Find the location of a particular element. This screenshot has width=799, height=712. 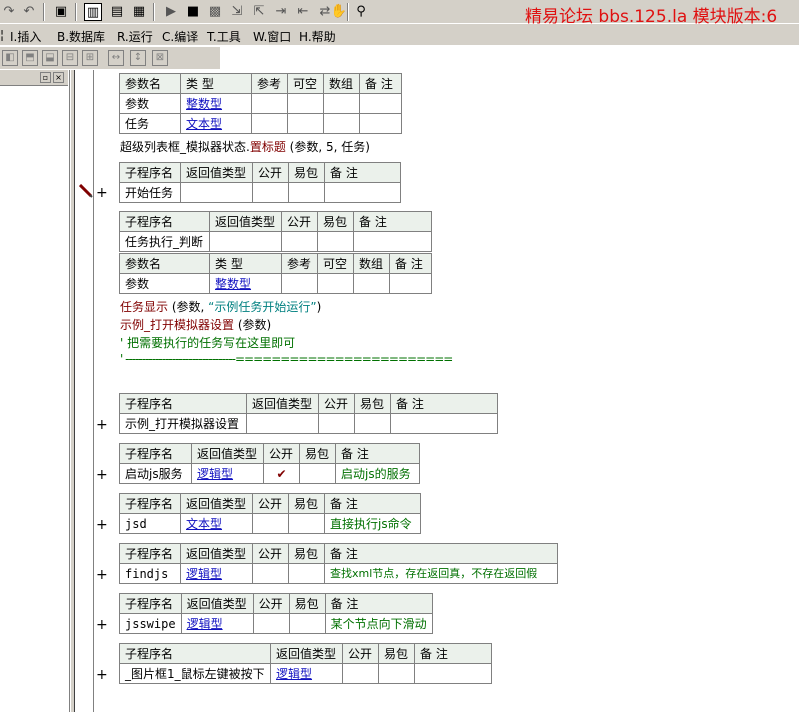

layout-1-icon: ▥ is located at coordinates (93, 12).